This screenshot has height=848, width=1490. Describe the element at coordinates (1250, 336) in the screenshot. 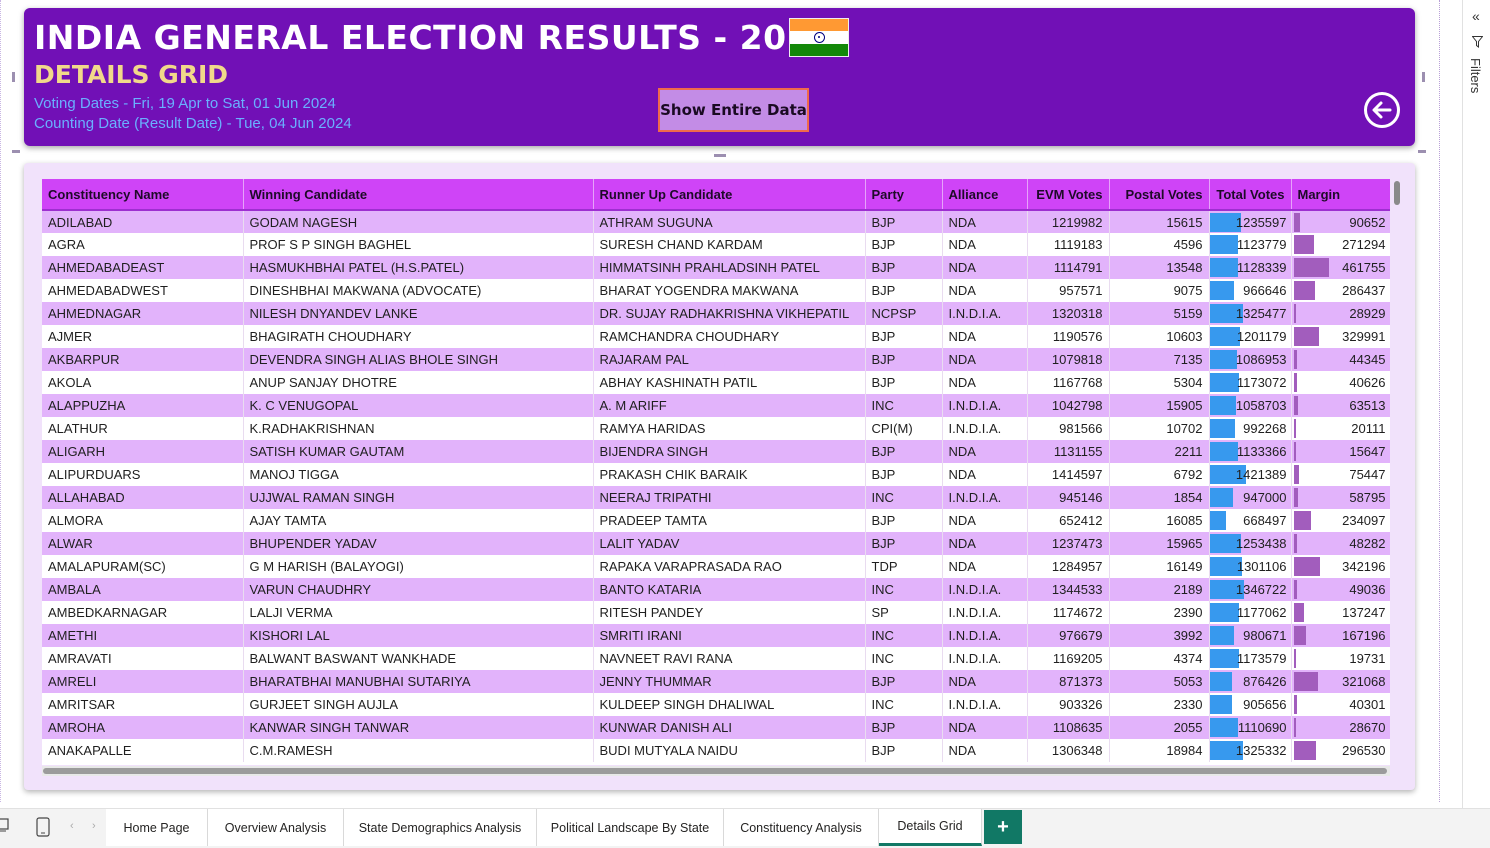

I see `total-votes-cell: 1201179` at that location.